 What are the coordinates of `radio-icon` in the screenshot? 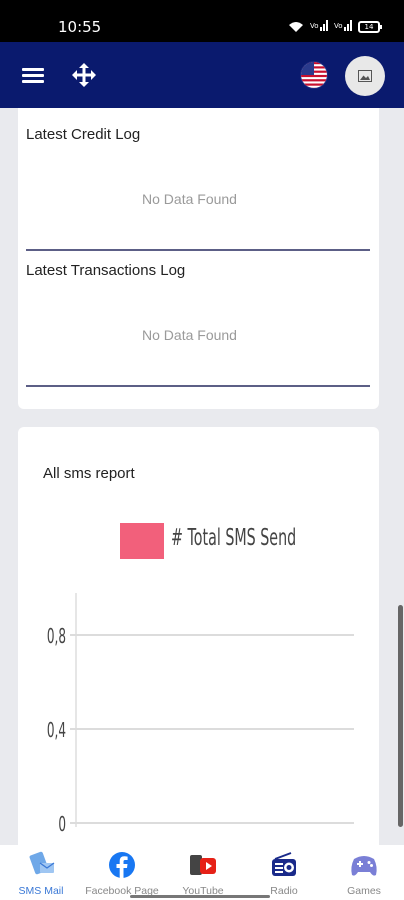 It's located at (284, 864).